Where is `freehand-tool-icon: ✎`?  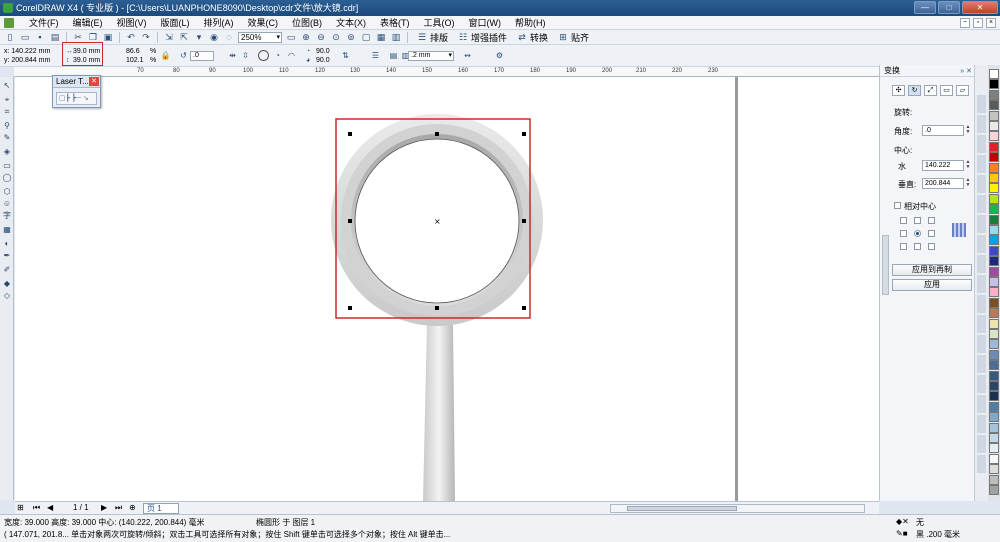
freehand-tool-icon: ✎ is located at coordinates (7, 138).